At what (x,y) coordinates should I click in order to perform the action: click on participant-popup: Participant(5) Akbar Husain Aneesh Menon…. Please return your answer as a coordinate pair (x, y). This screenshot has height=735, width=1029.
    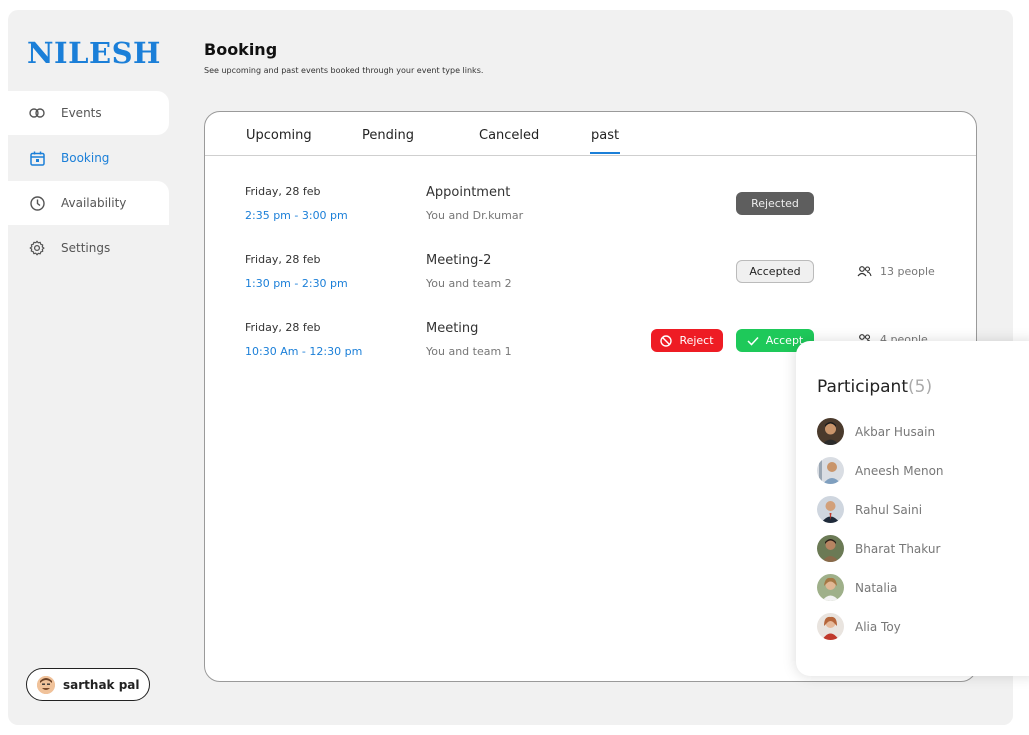
    Looking at the image, I should click on (912, 508).